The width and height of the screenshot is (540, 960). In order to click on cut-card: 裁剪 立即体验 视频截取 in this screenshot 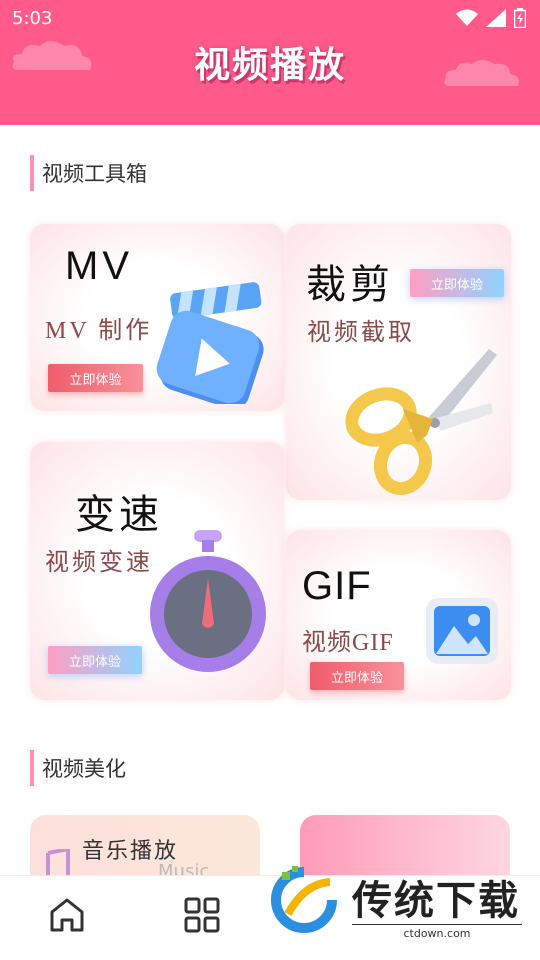, I will do `click(398, 362)`.